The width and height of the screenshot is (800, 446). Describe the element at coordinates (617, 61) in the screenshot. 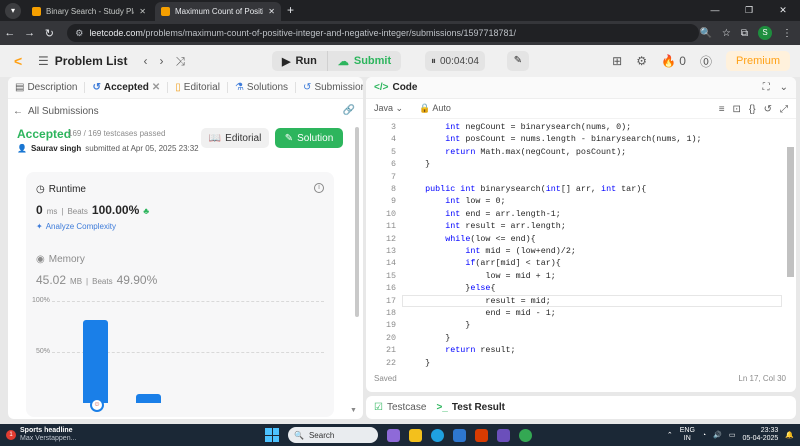

I see `layout-icon: ⊞` at that location.